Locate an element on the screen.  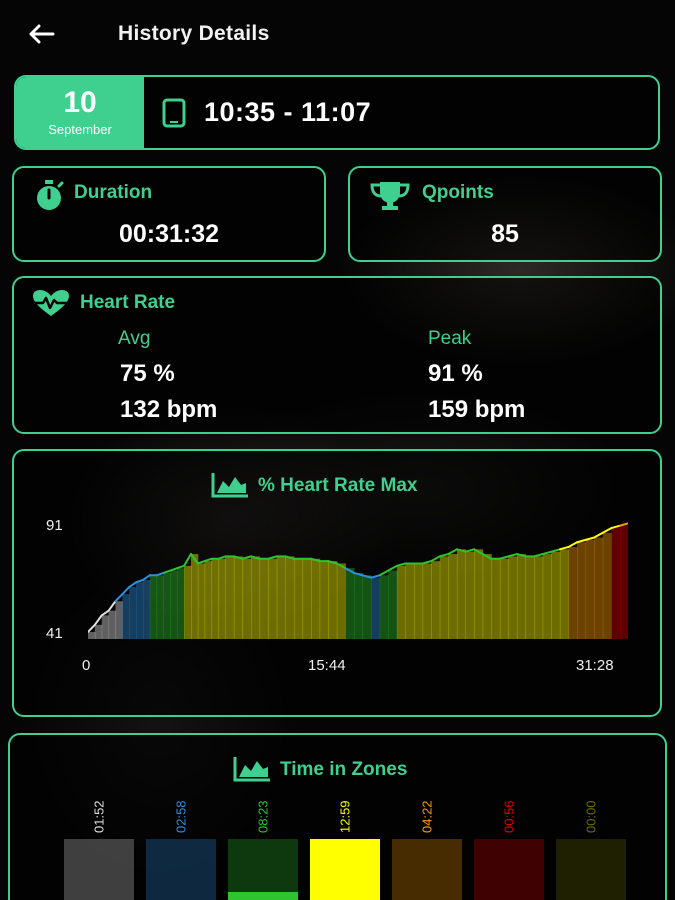
heart-rate-label: Heart Rate is located at coordinates (128, 302).